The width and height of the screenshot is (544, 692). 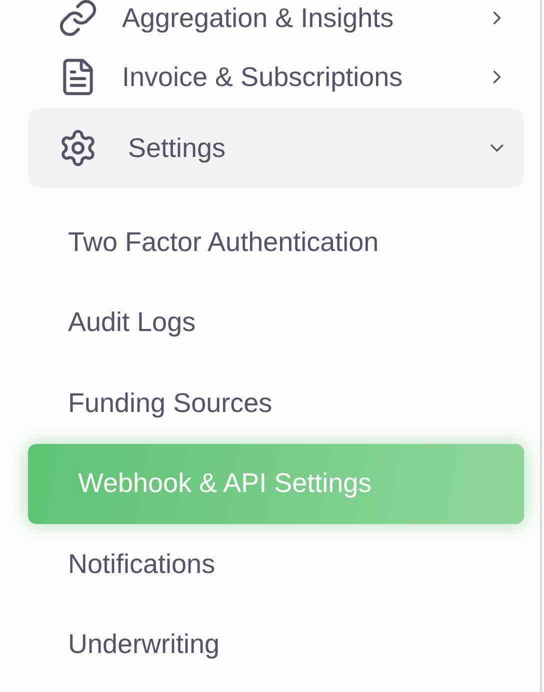 I want to click on nav-item: Settings, so click(x=276, y=148).